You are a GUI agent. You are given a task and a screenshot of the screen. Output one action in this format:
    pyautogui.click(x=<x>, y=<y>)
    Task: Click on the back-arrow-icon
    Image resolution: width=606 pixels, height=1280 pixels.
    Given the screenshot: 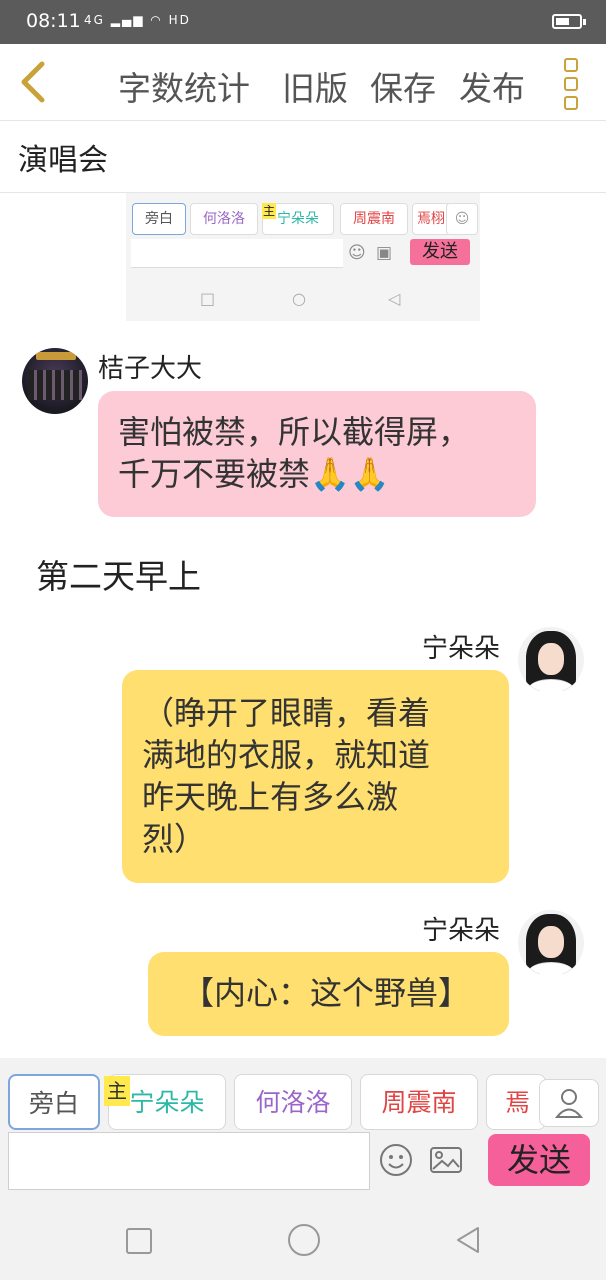 What is the action you would take?
    pyautogui.click(x=34, y=82)
    